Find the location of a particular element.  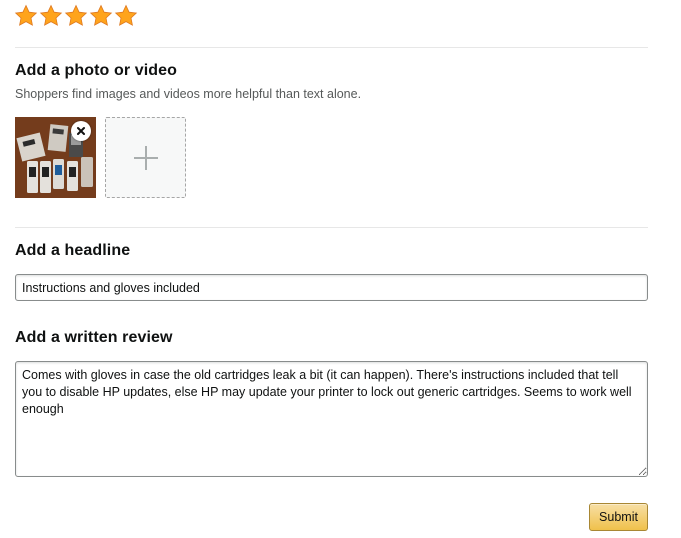

headline-section-title: Add a headline is located at coordinates (73, 250).